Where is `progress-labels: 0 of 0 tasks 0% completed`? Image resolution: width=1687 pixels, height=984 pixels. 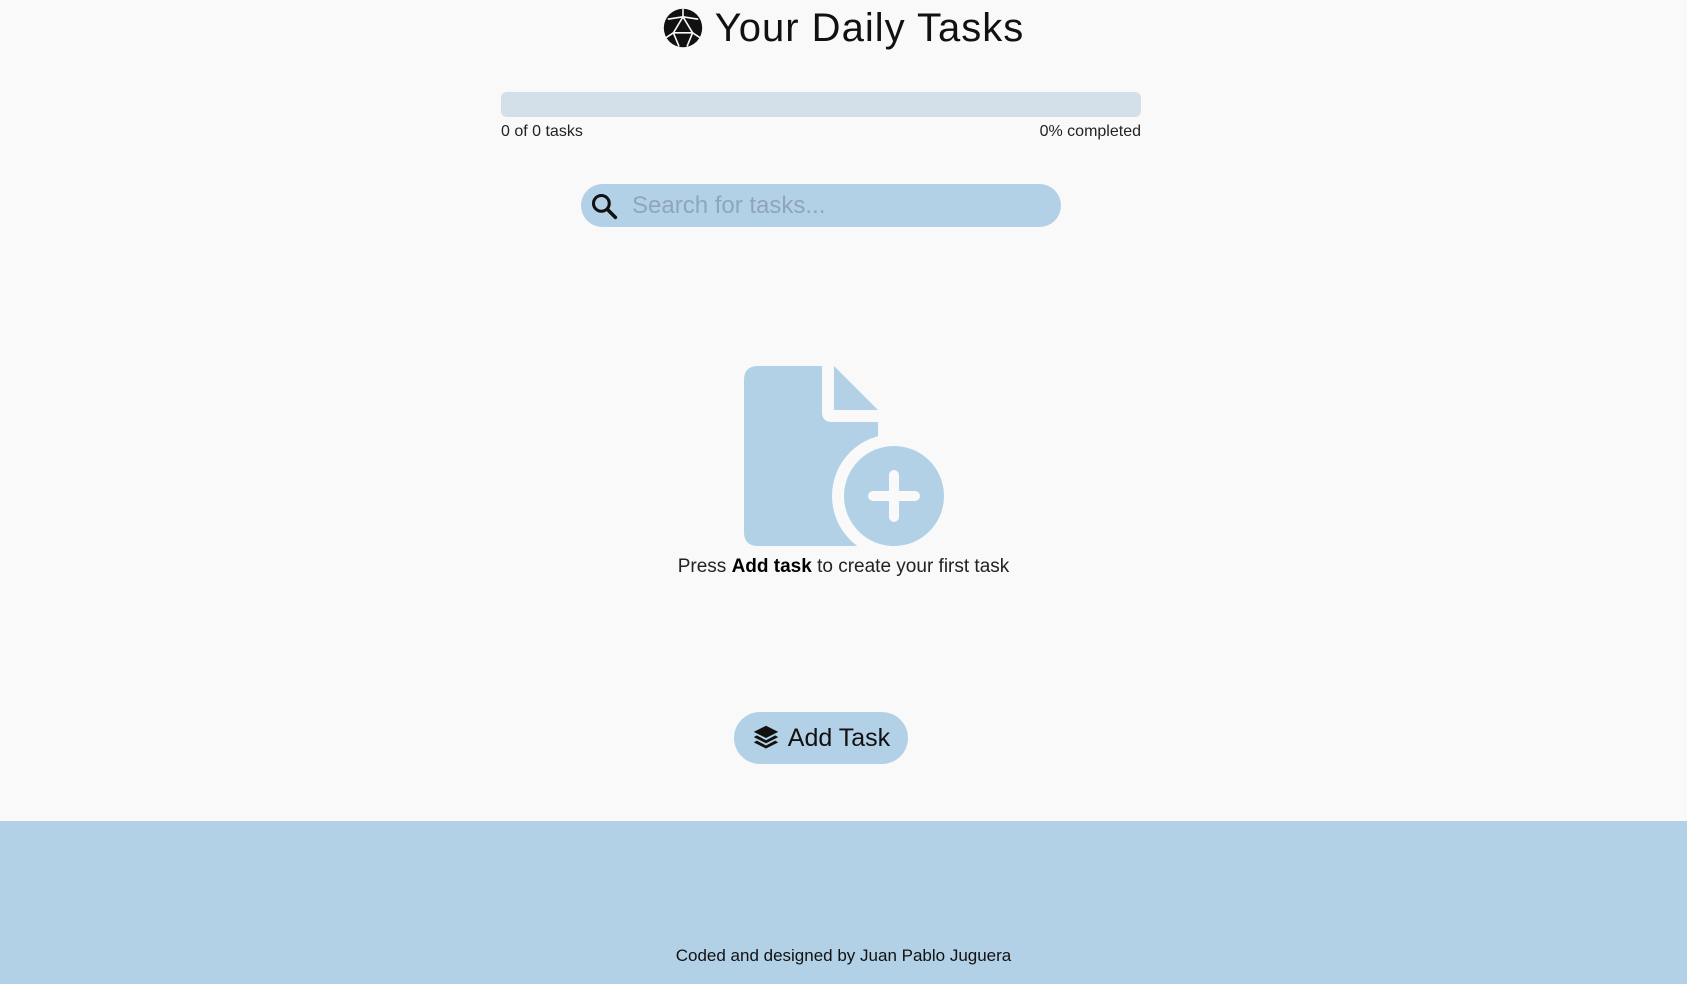 progress-labels: 0 of 0 tasks 0% completed is located at coordinates (821, 132).